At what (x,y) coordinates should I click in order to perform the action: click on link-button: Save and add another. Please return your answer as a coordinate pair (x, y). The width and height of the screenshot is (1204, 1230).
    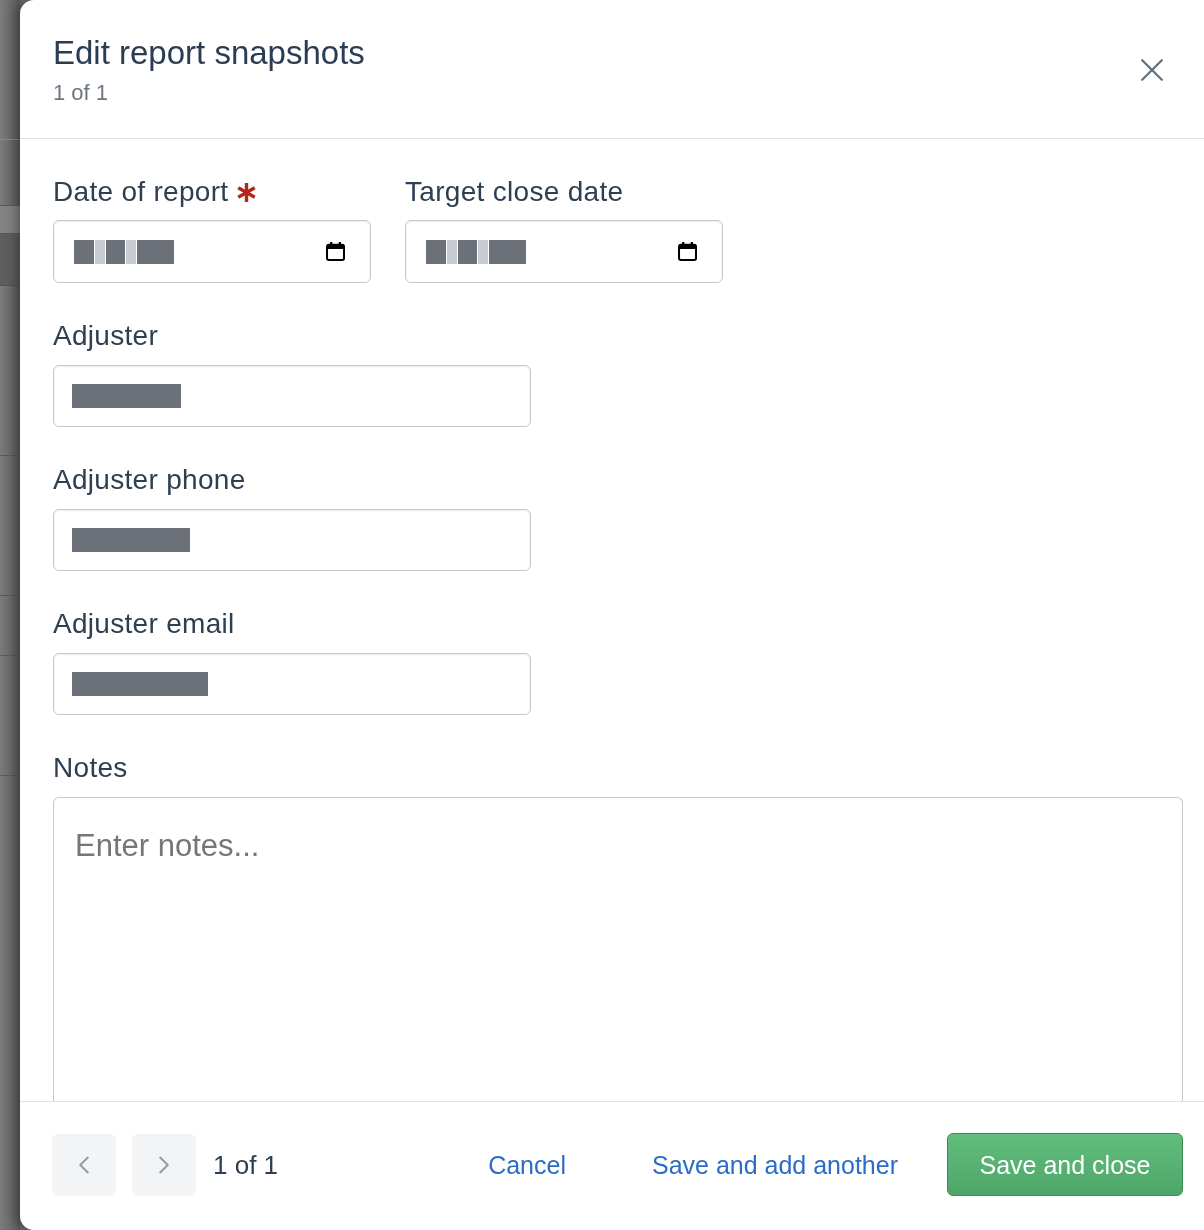
    Looking at the image, I should click on (774, 1164).